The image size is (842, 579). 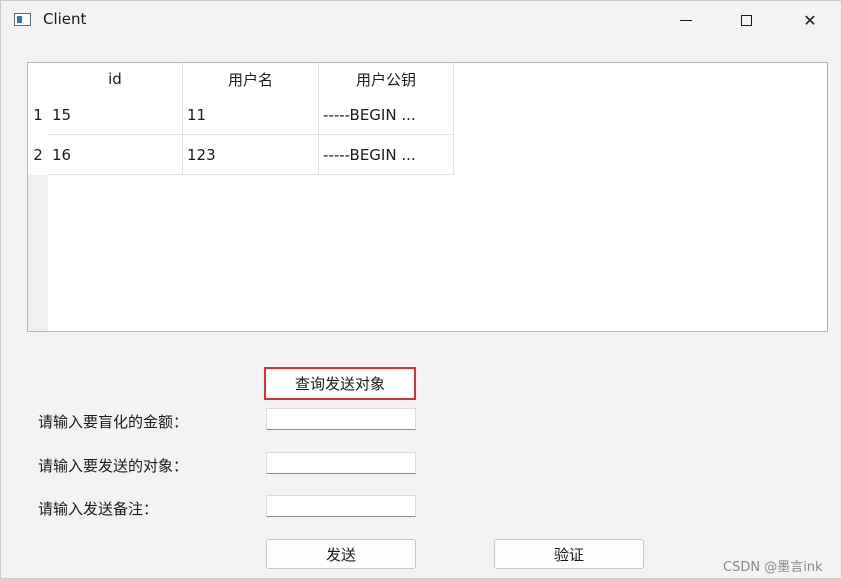 I want to click on query-recipients-button: 查询发送对象, so click(x=340, y=383).